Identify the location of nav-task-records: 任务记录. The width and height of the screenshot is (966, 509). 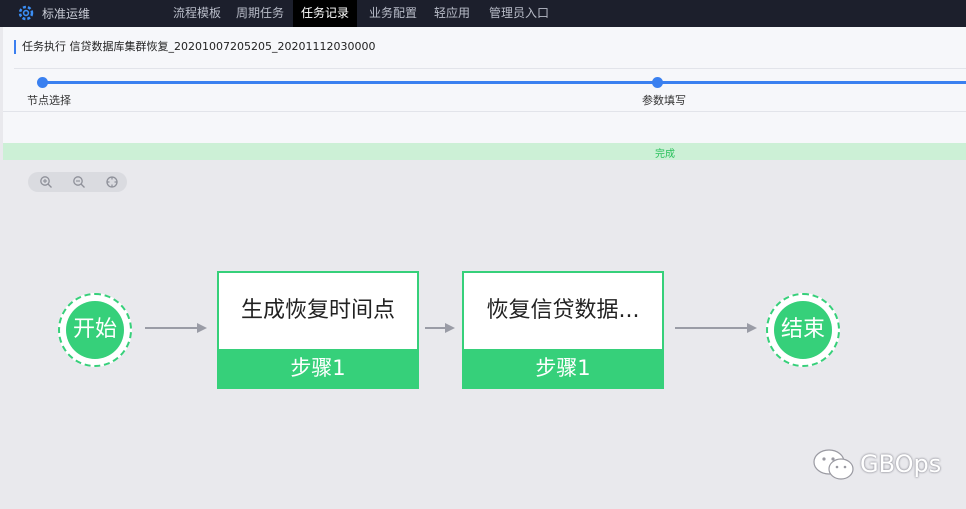
(325, 13).